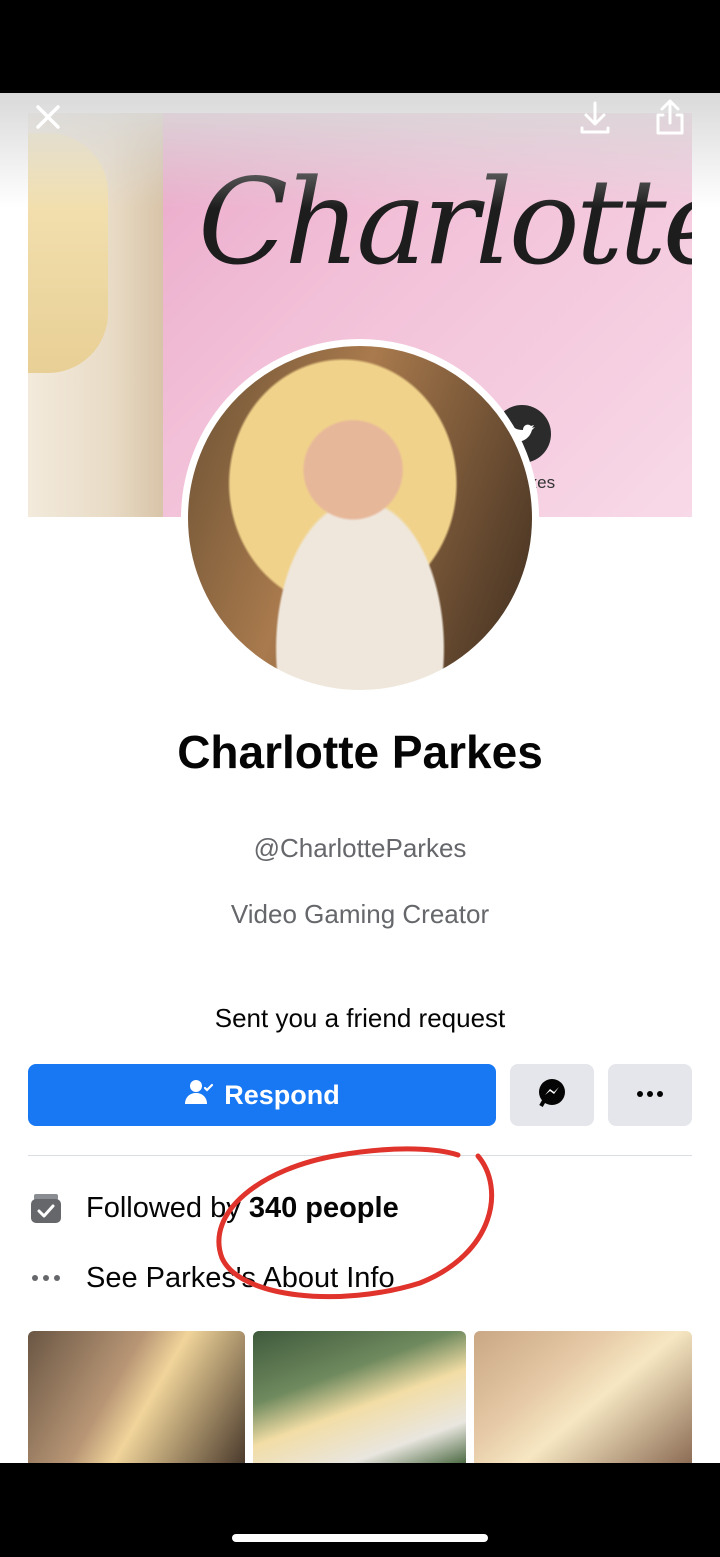 The width and height of the screenshot is (720, 1557). Describe the element at coordinates (46, 1278) in the screenshot. I see `ellipsis-icon` at that location.